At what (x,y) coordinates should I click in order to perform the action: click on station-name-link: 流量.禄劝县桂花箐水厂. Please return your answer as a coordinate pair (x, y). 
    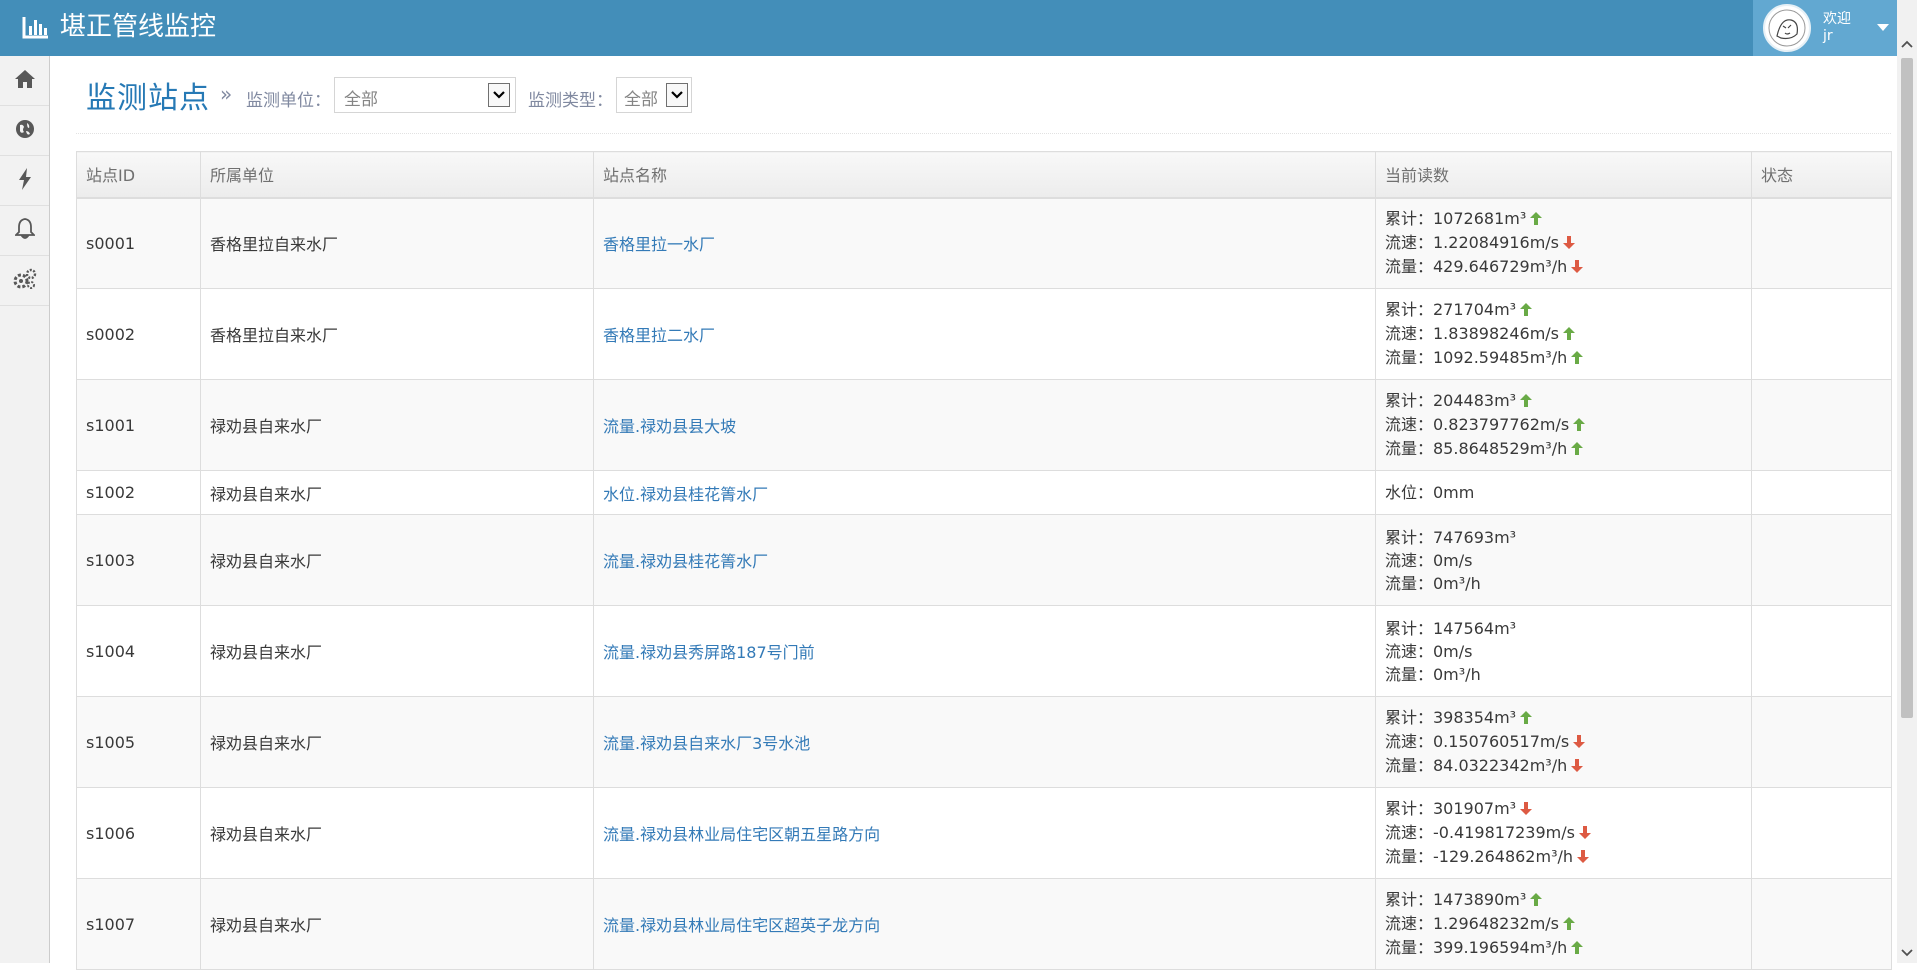
    Looking at the image, I should click on (984, 560).